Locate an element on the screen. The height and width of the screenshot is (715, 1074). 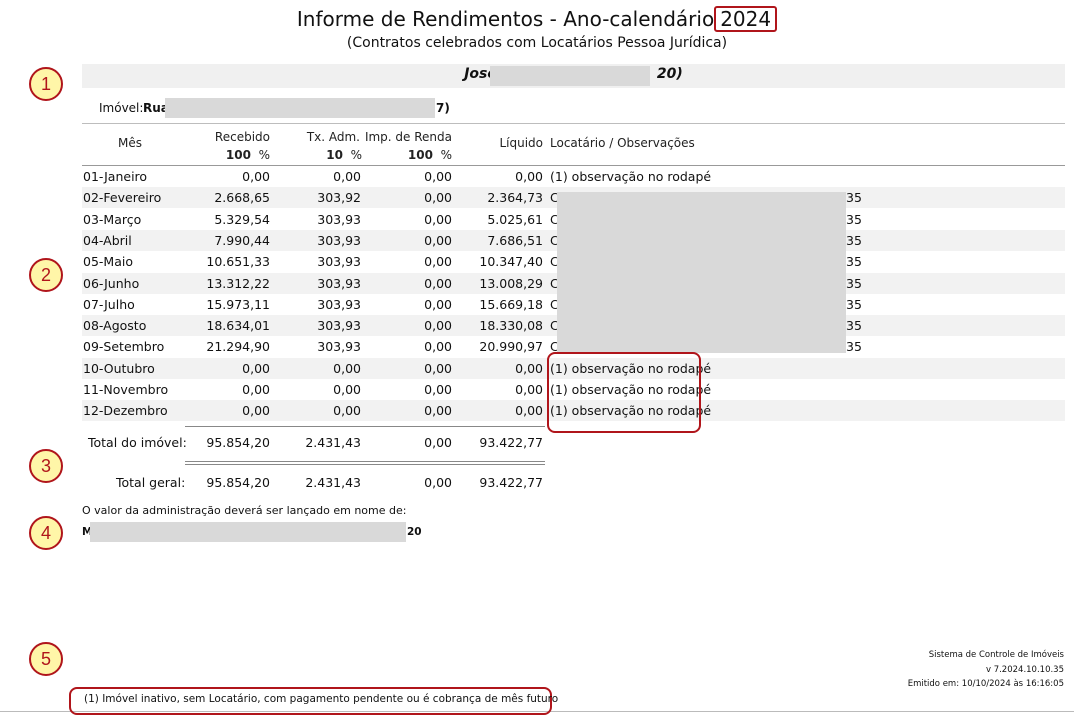
row-mes: 05-Maio is located at coordinates (108, 262).